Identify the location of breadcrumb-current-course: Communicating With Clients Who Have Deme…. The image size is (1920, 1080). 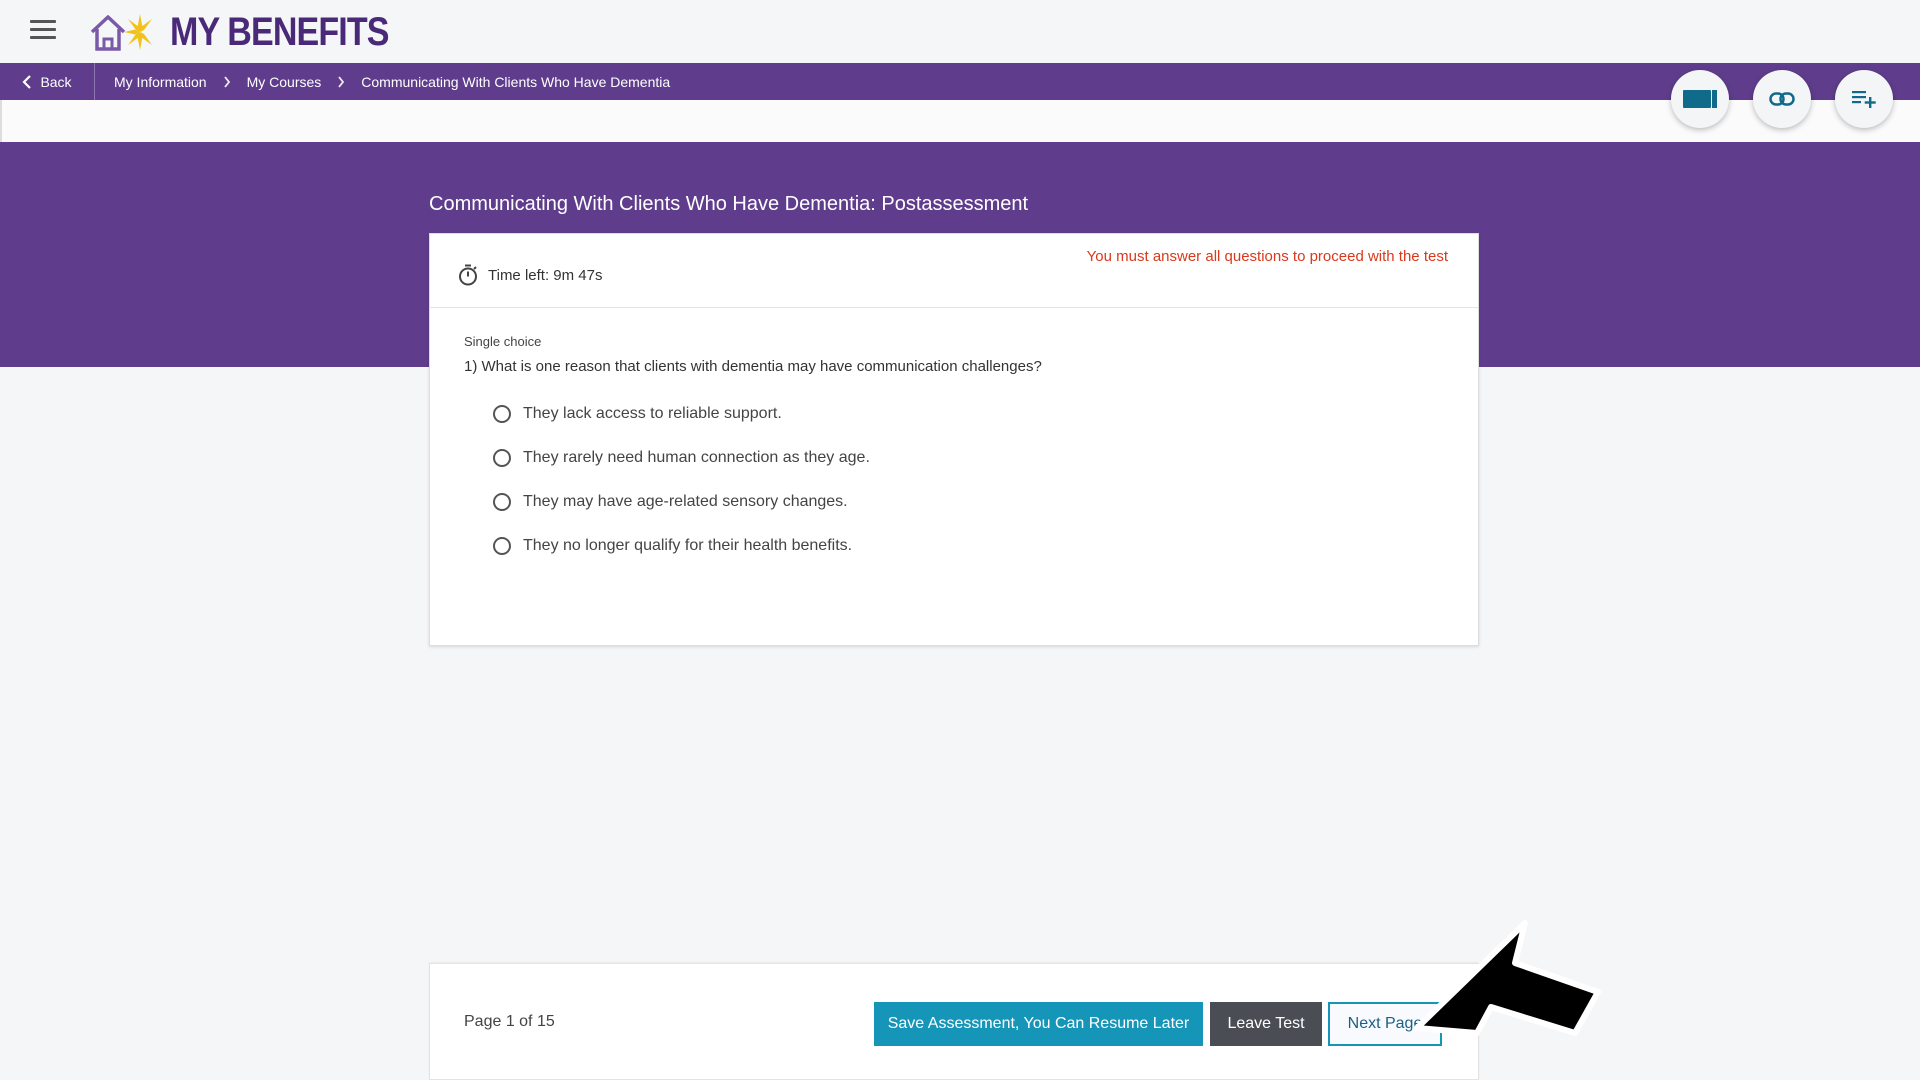
(515, 82).